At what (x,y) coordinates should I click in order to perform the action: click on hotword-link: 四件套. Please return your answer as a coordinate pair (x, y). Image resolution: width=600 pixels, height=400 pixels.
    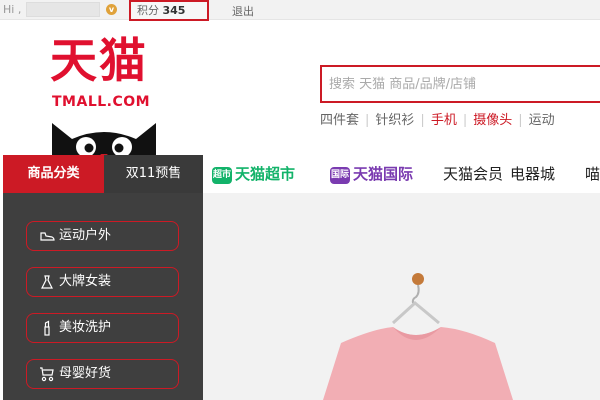
    Looking at the image, I should click on (339, 118).